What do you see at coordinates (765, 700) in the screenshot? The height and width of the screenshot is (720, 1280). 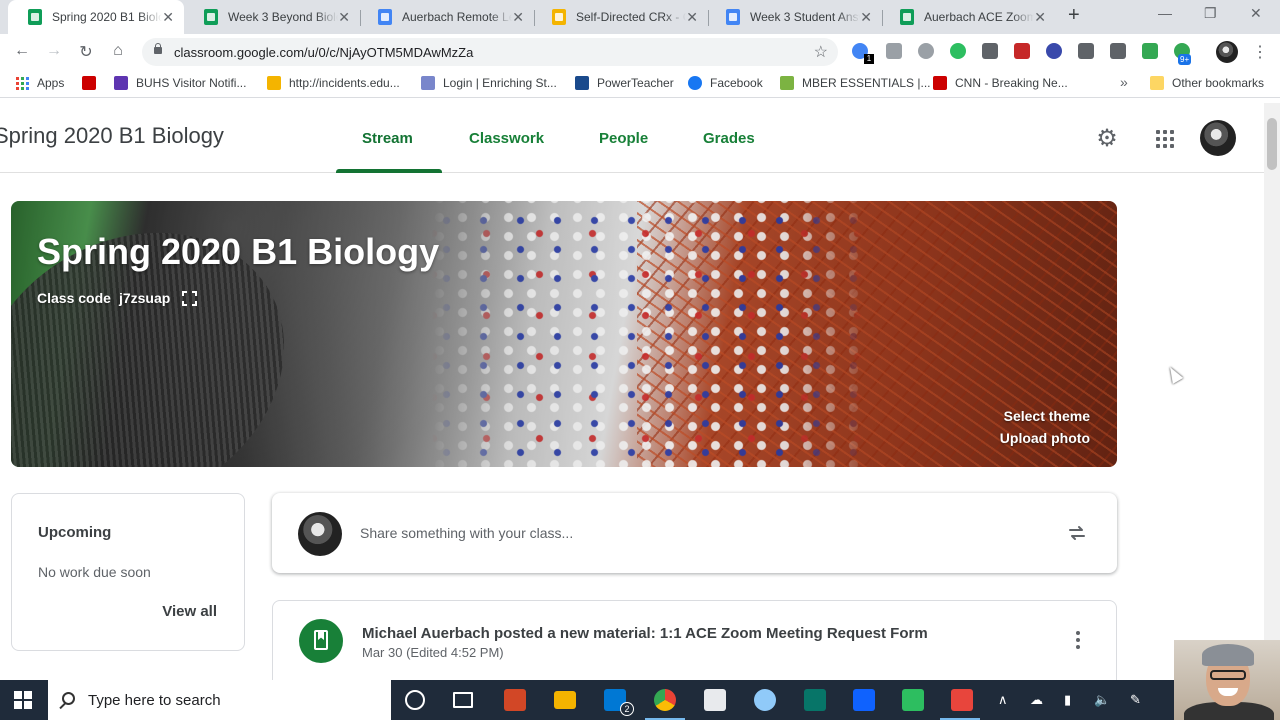 I see `paint-icon` at bounding box center [765, 700].